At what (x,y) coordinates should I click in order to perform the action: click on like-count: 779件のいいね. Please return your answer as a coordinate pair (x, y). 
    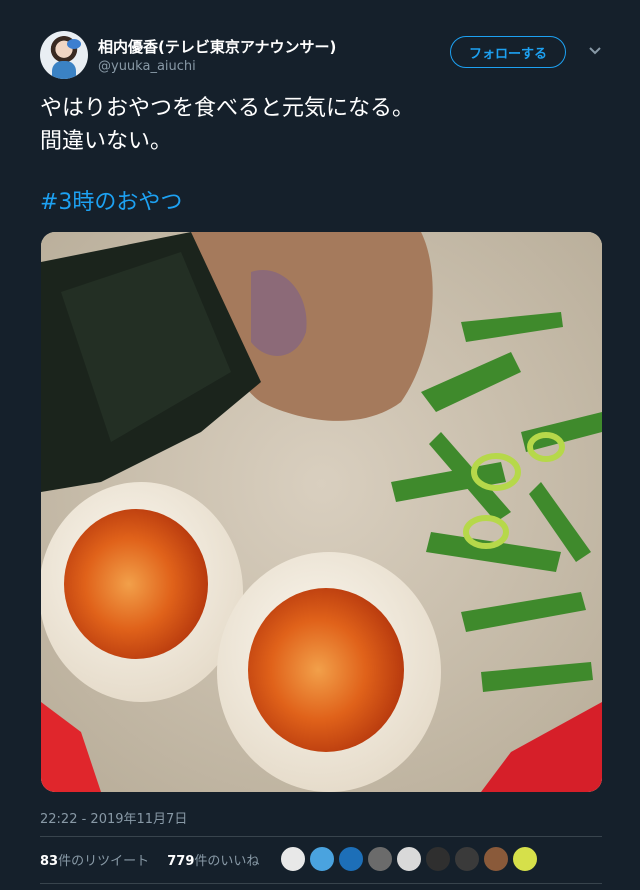
    Looking at the image, I should click on (213, 861).